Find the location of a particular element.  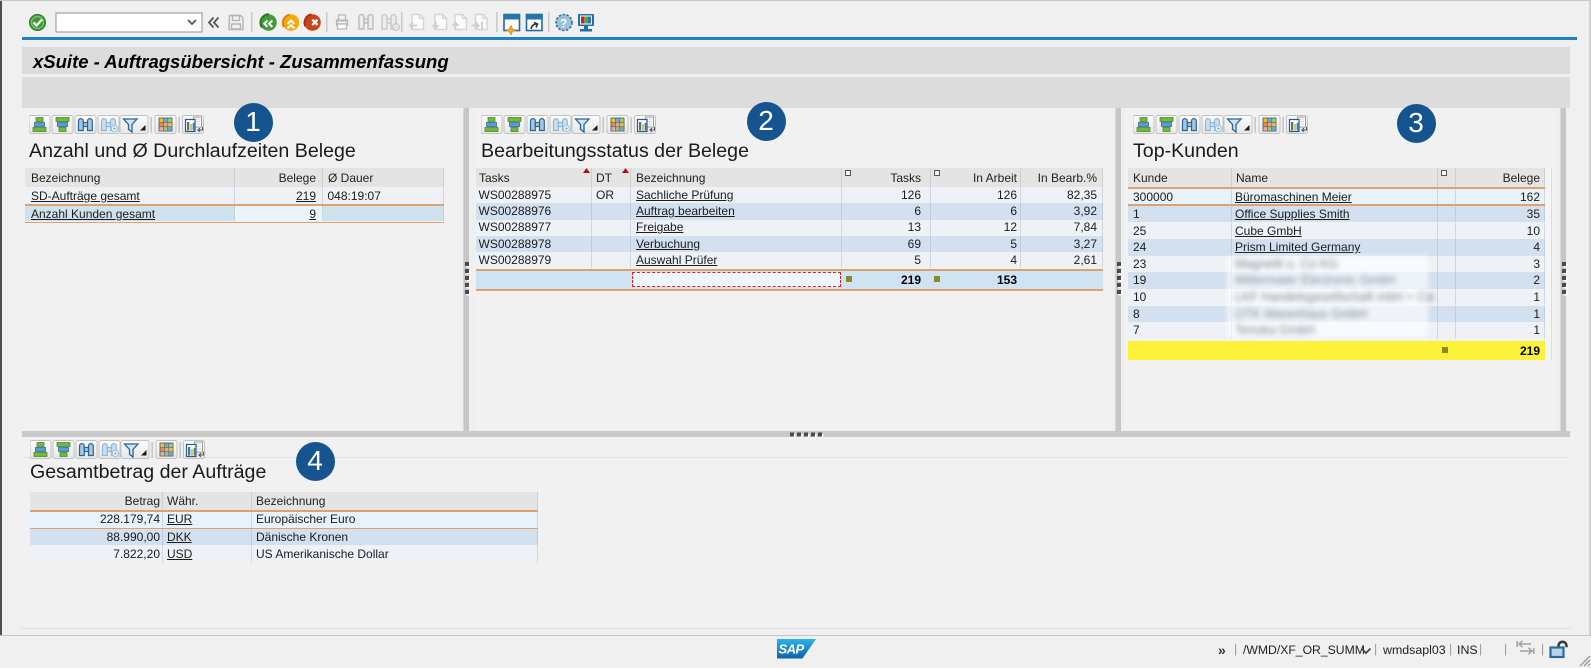

svg-text: SAP is located at coordinates (792, 649).